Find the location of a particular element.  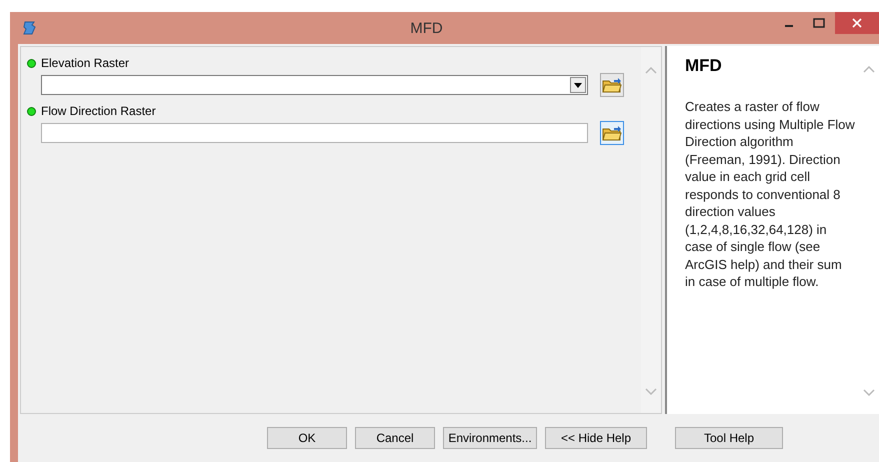

input-field is located at coordinates (314, 133).